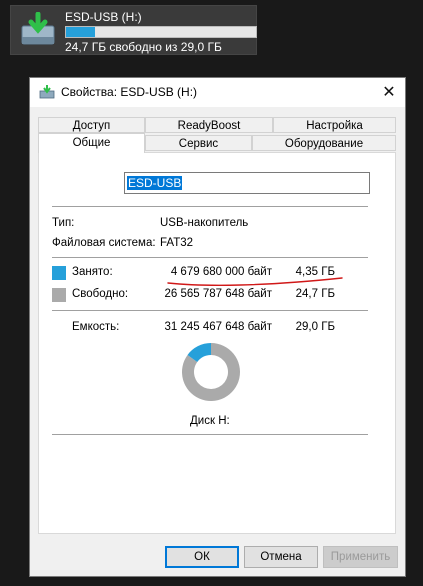 The height and width of the screenshot is (586, 423). I want to click on apply-button: Применить, so click(360, 557).